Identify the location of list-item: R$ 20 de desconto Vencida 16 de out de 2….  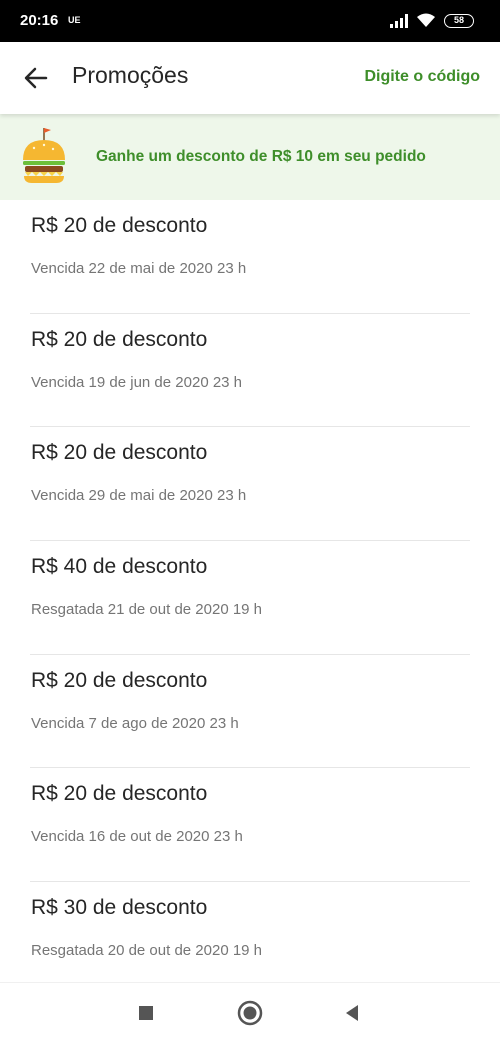
(250, 825).